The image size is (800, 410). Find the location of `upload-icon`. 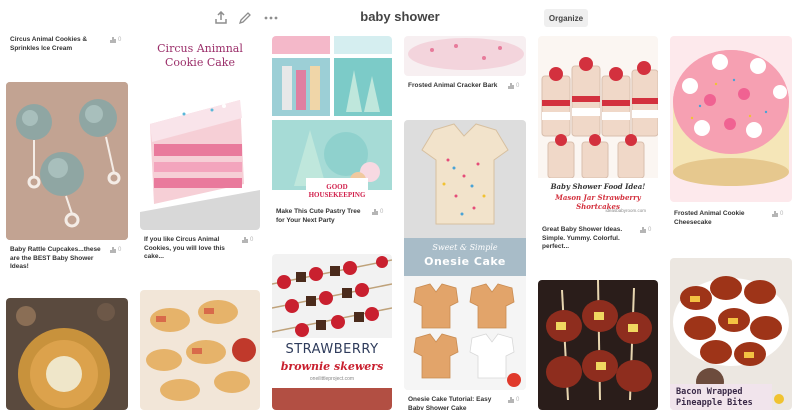

upload-icon is located at coordinates (221, 18).